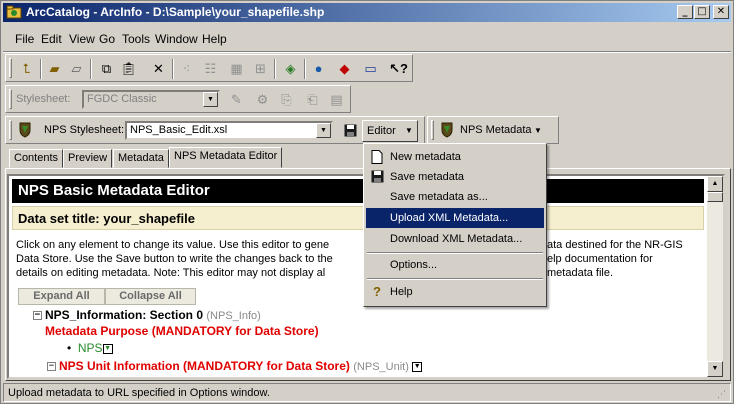 The image size is (734, 404). I want to click on vertical-scrollbar: ▲ ▼, so click(715, 276).